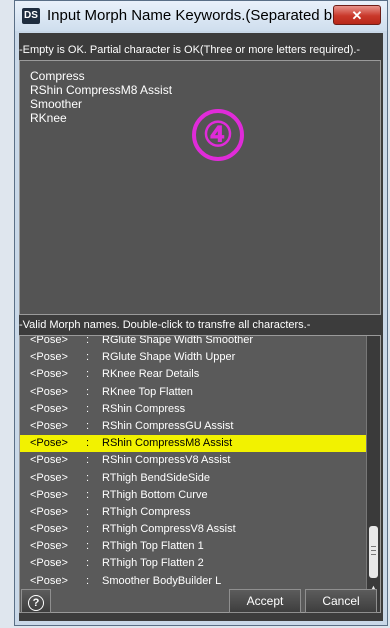 This screenshot has height=628, width=390. What do you see at coordinates (153, 546) in the screenshot?
I see `morph-name: RThigh Top Flatten 1` at bounding box center [153, 546].